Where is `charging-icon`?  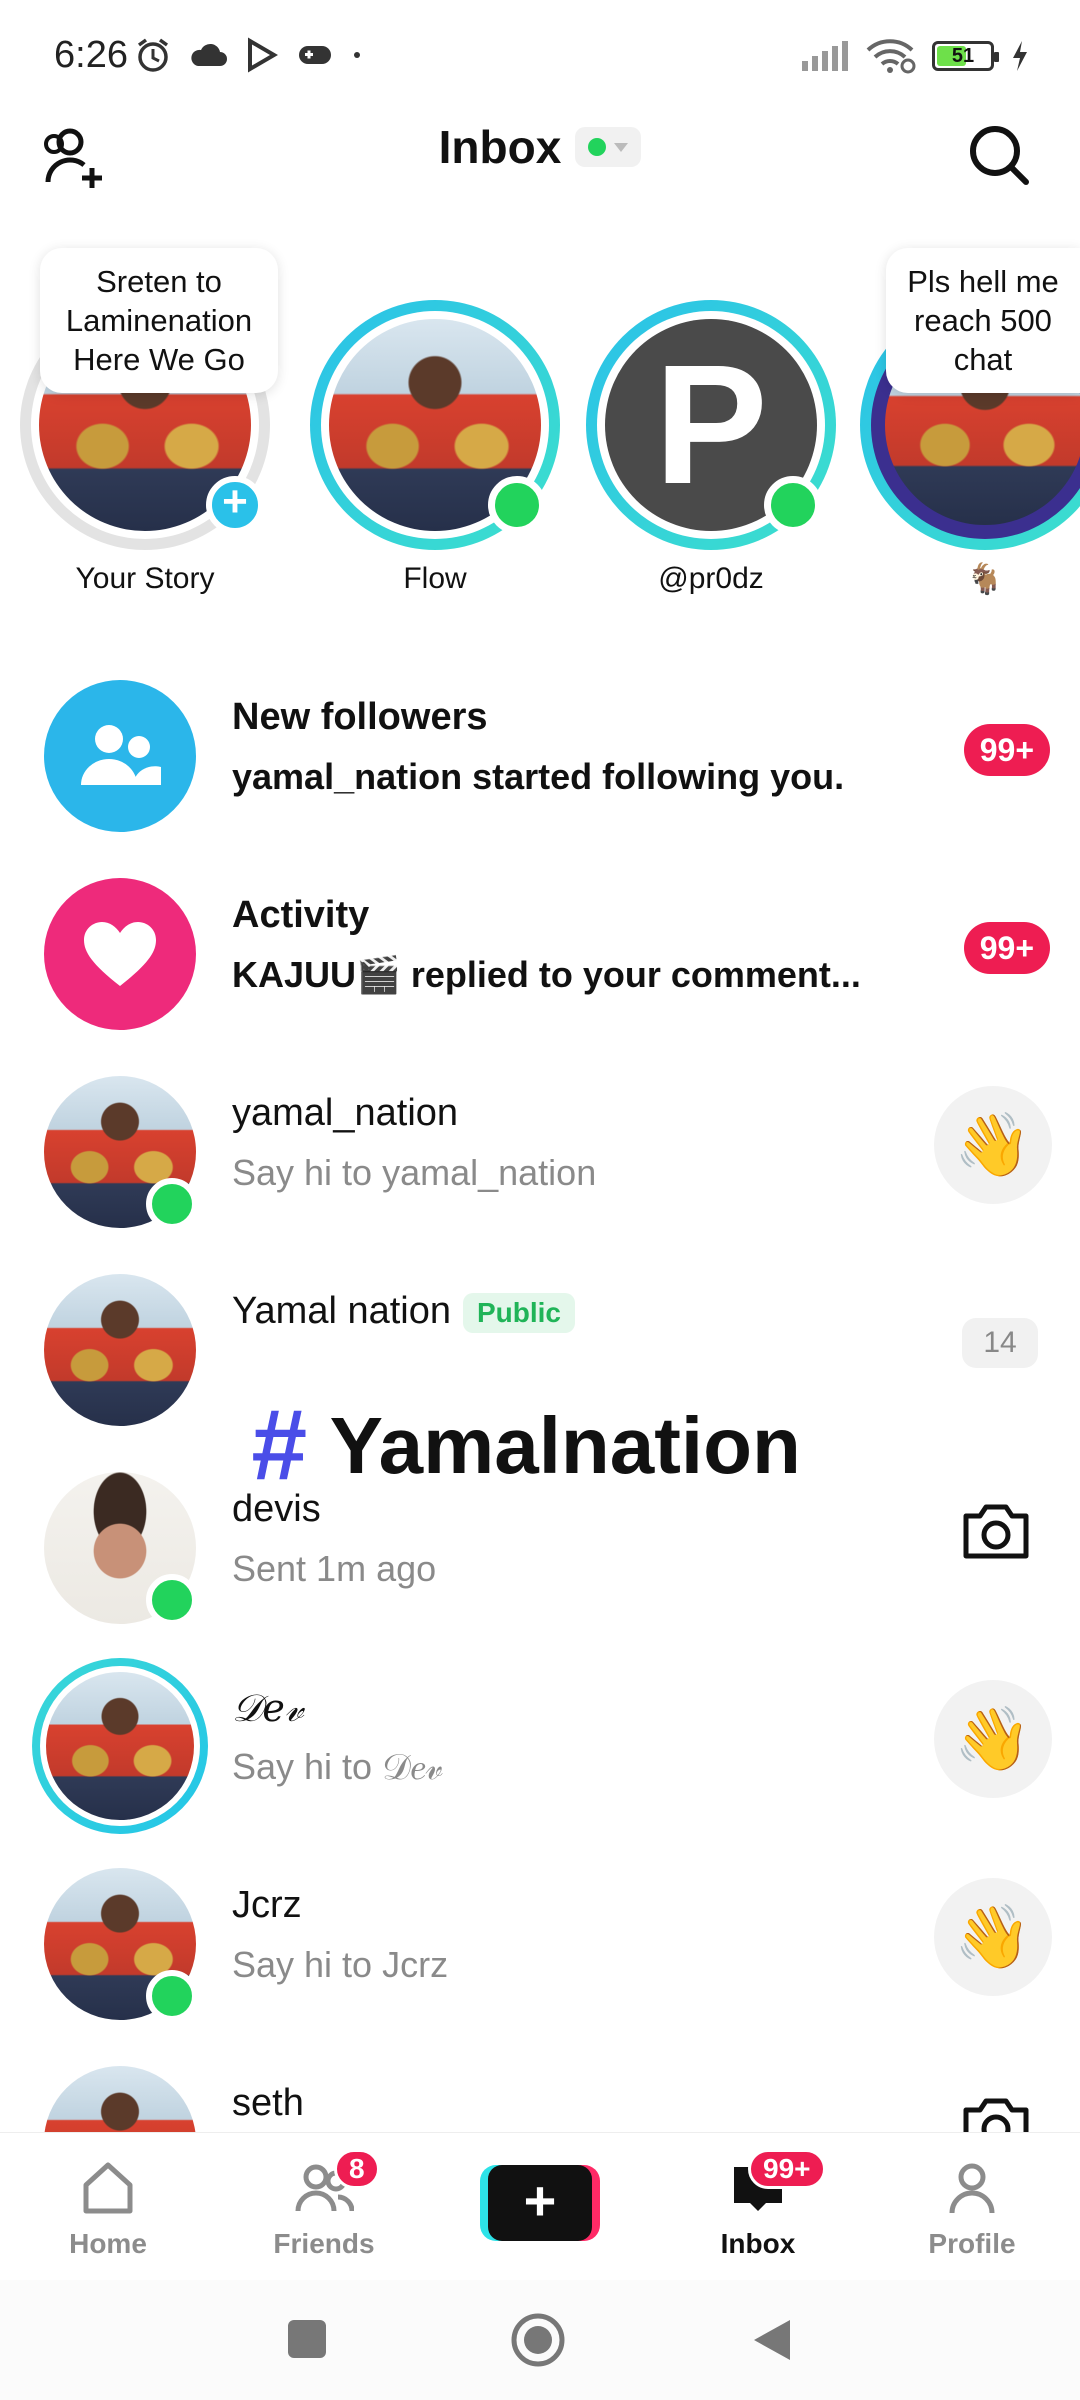
charging-icon is located at coordinates (1020, 56).